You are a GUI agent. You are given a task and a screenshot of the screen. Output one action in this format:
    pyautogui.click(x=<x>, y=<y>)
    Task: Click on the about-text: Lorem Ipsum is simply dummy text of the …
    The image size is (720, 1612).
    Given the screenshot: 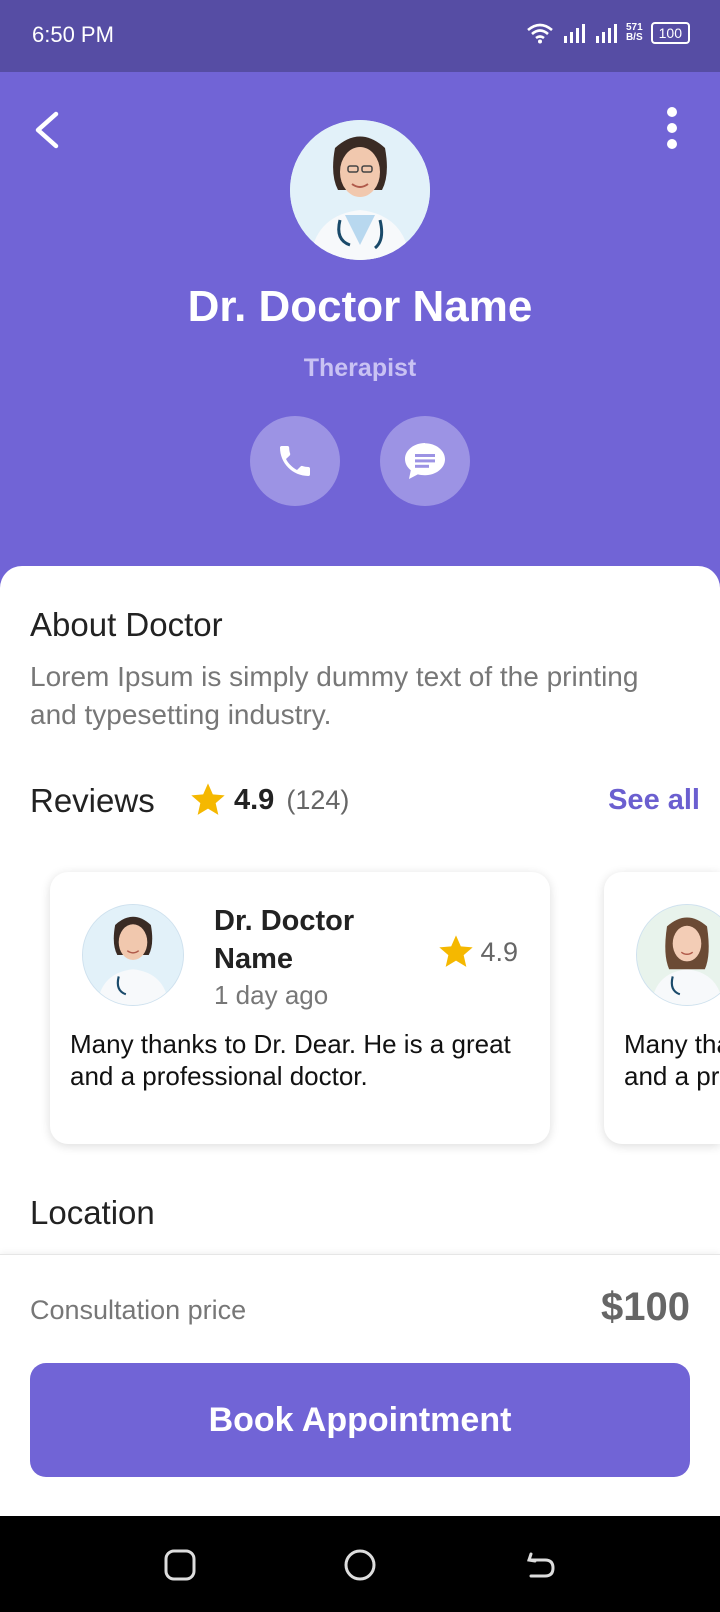 What is the action you would take?
    pyautogui.click(x=334, y=695)
    